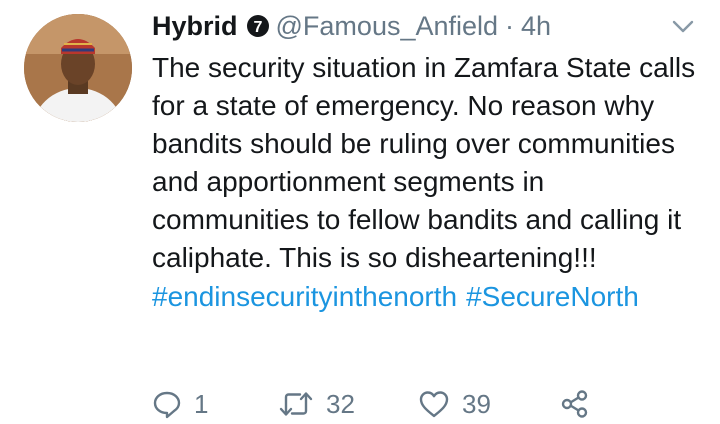 This screenshot has height=424, width=720. What do you see at coordinates (536, 26) in the screenshot?
I see `timestamp: 4h` at bounding box center [536, 26].